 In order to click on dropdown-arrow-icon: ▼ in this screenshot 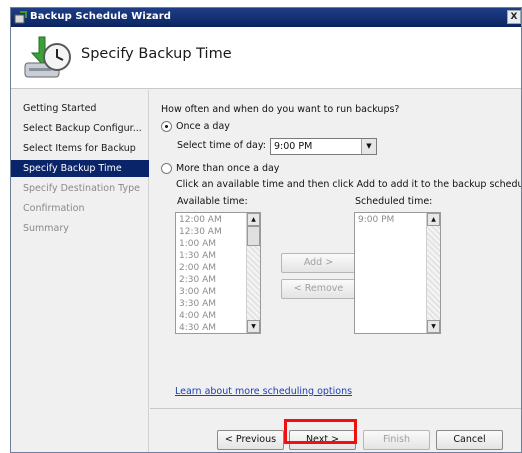, I will do `click(368, 146)`.